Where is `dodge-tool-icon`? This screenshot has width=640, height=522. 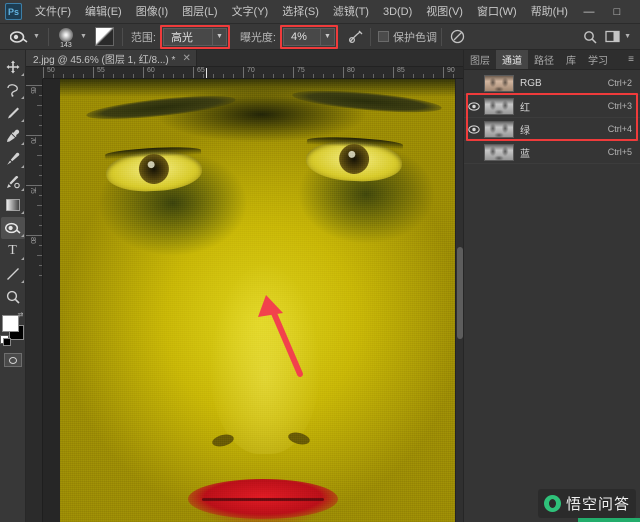 dodge-tool-icon is located at coordinates (19, 37).